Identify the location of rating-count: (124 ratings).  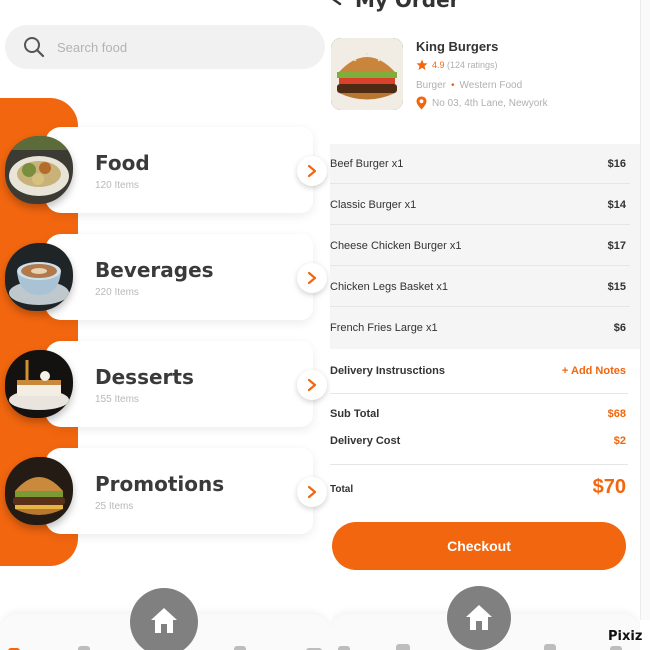
(472, 65).